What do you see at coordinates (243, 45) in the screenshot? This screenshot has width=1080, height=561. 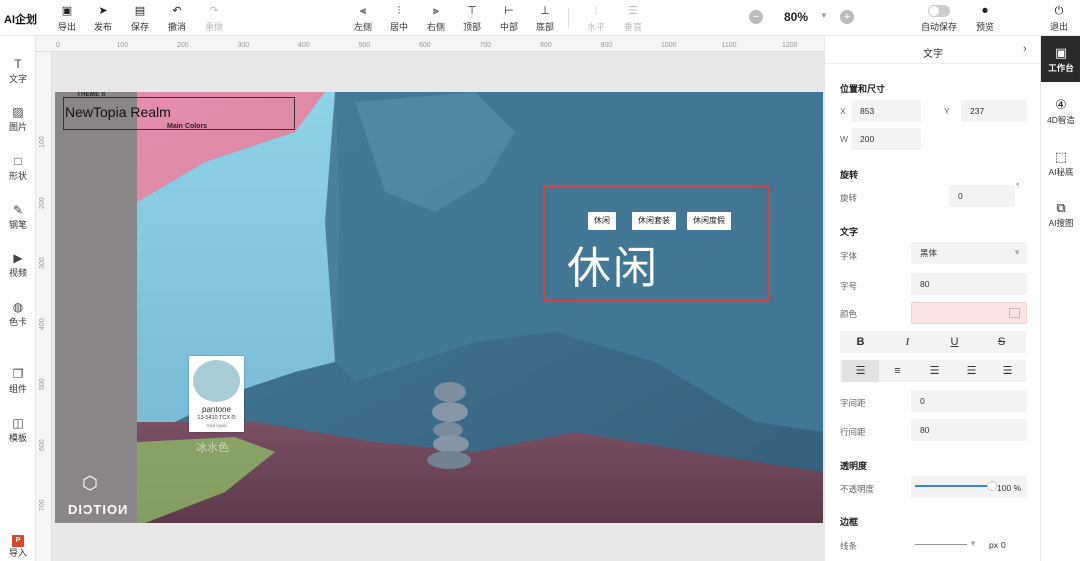 I see `ruler-tick-label: 300` at bounding box center [243, 45].